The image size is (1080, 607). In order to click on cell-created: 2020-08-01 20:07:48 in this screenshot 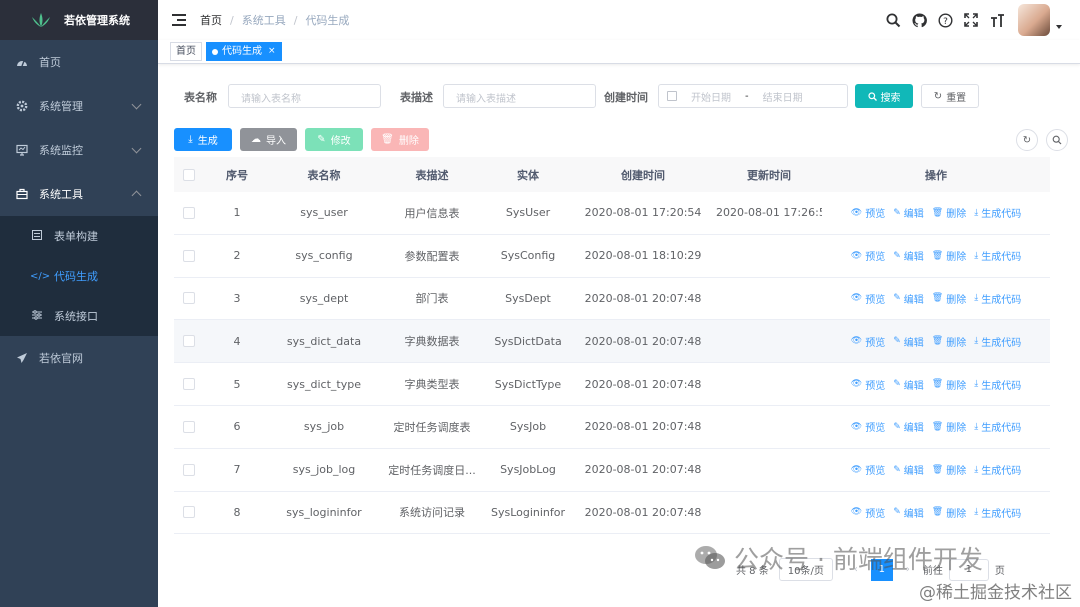, I will do `click(643, 298)`.